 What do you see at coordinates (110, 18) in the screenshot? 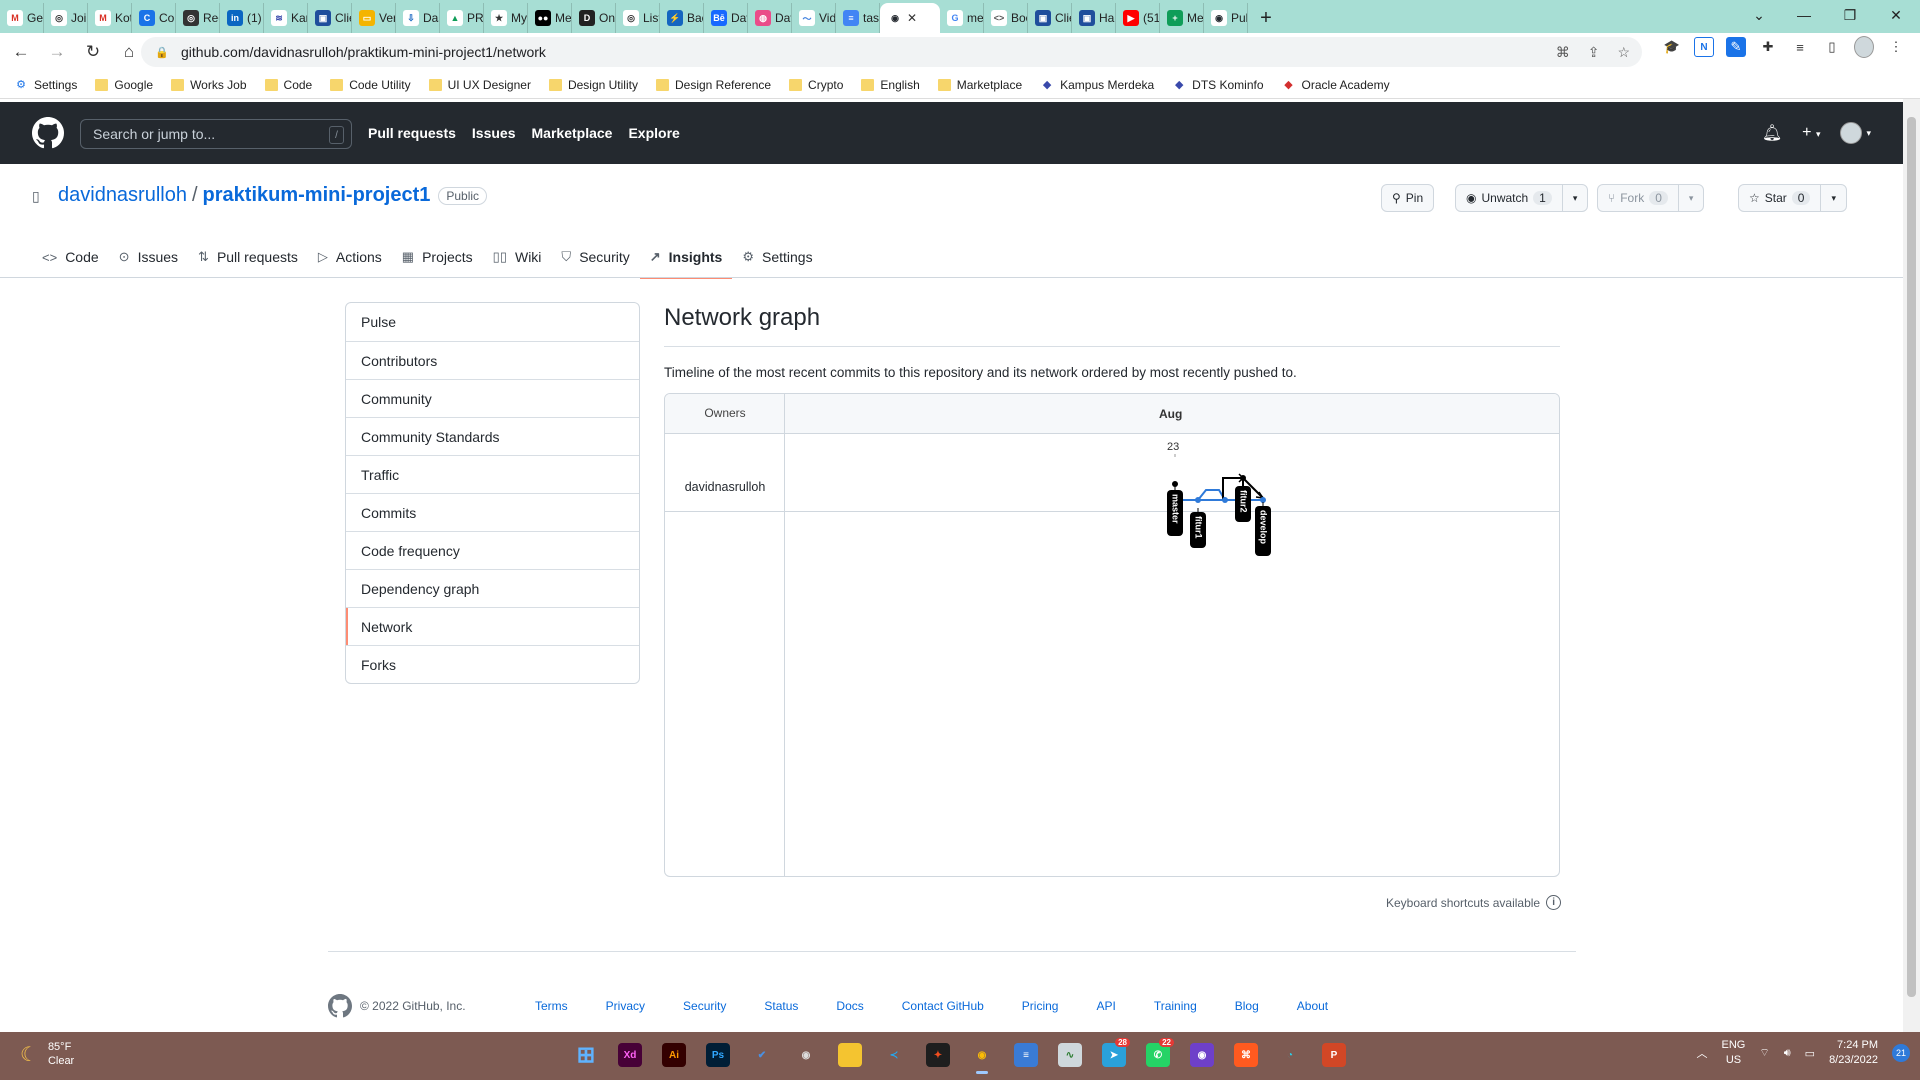
I see `browser-tab-2: M Kot` at bounding box center [110, 18].